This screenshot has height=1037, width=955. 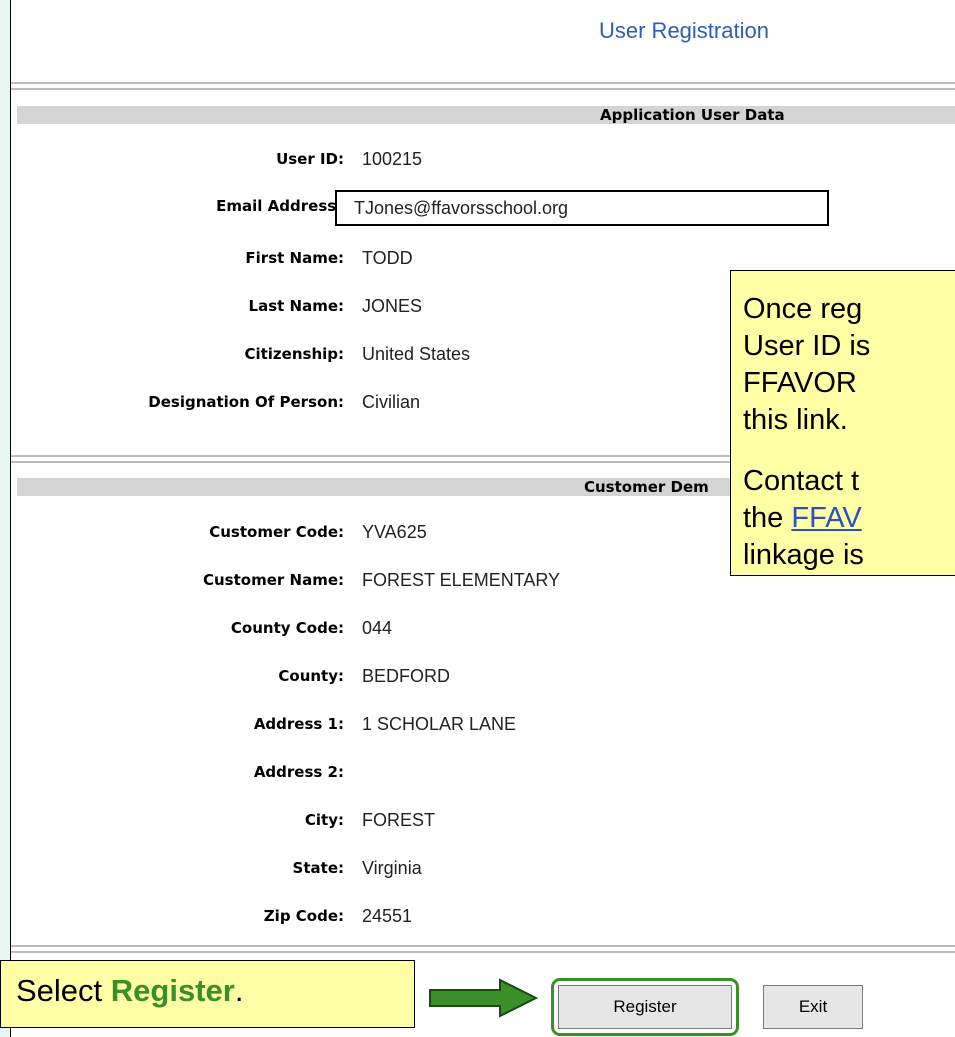 I want to click on field-county: County: BEDFORD, so click(x=483, y=678).